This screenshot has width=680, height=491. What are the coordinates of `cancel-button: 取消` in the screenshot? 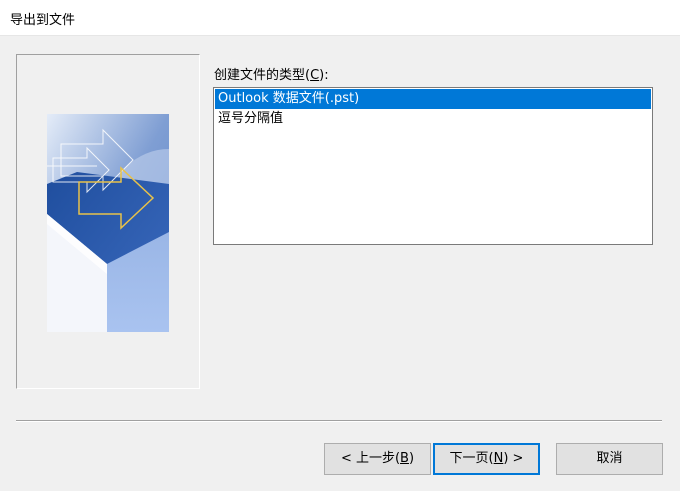 It's located at (609, 459).